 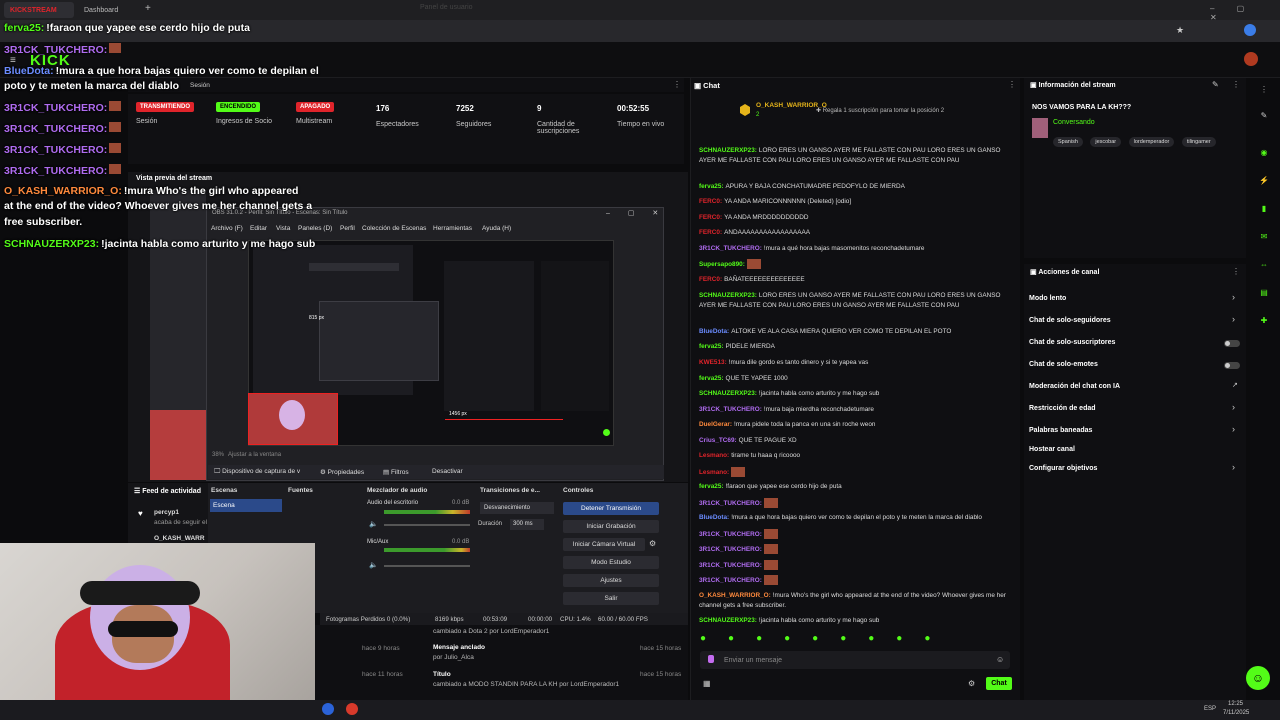 I want to click on webcam-source-outline, so click(x=293, y=419).